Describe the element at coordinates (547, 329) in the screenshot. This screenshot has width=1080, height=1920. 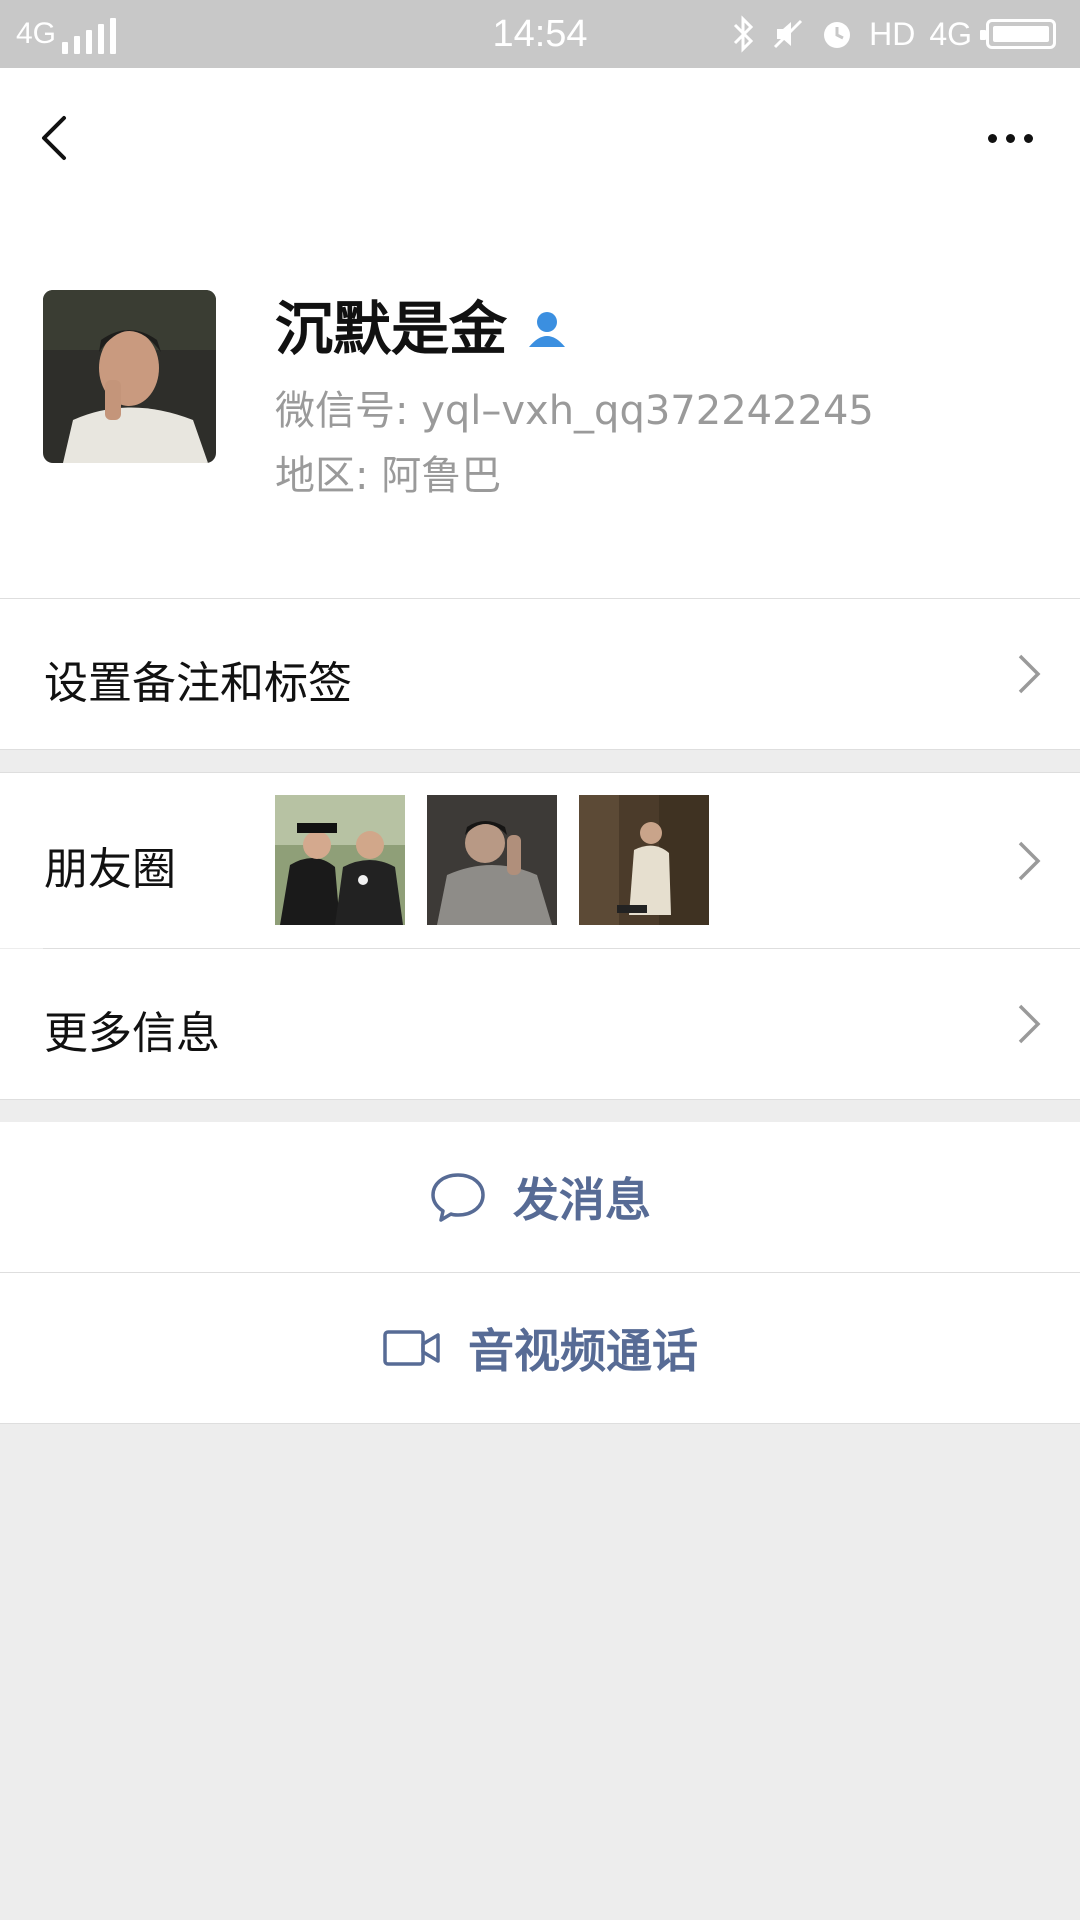
I see `male-user-icon` at that location.